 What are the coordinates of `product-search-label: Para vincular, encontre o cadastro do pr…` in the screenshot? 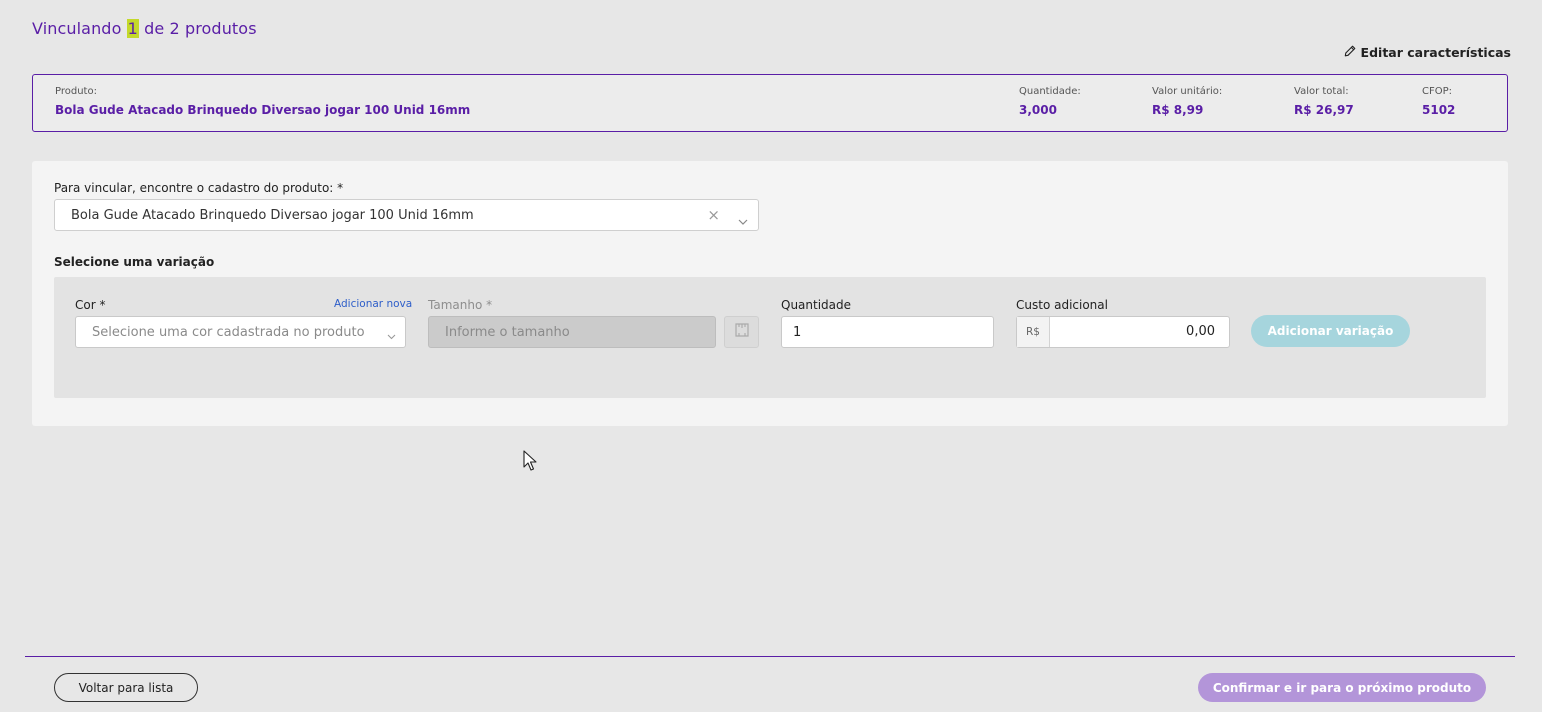 It's located at (199, 188).